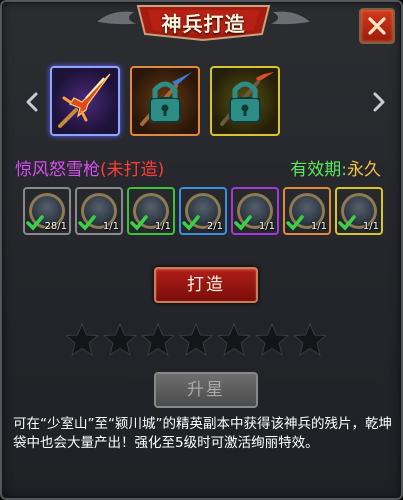 This screenshot has height=500, width=403. I want to click on fragment-slot: 28/1, so click(47, 211).